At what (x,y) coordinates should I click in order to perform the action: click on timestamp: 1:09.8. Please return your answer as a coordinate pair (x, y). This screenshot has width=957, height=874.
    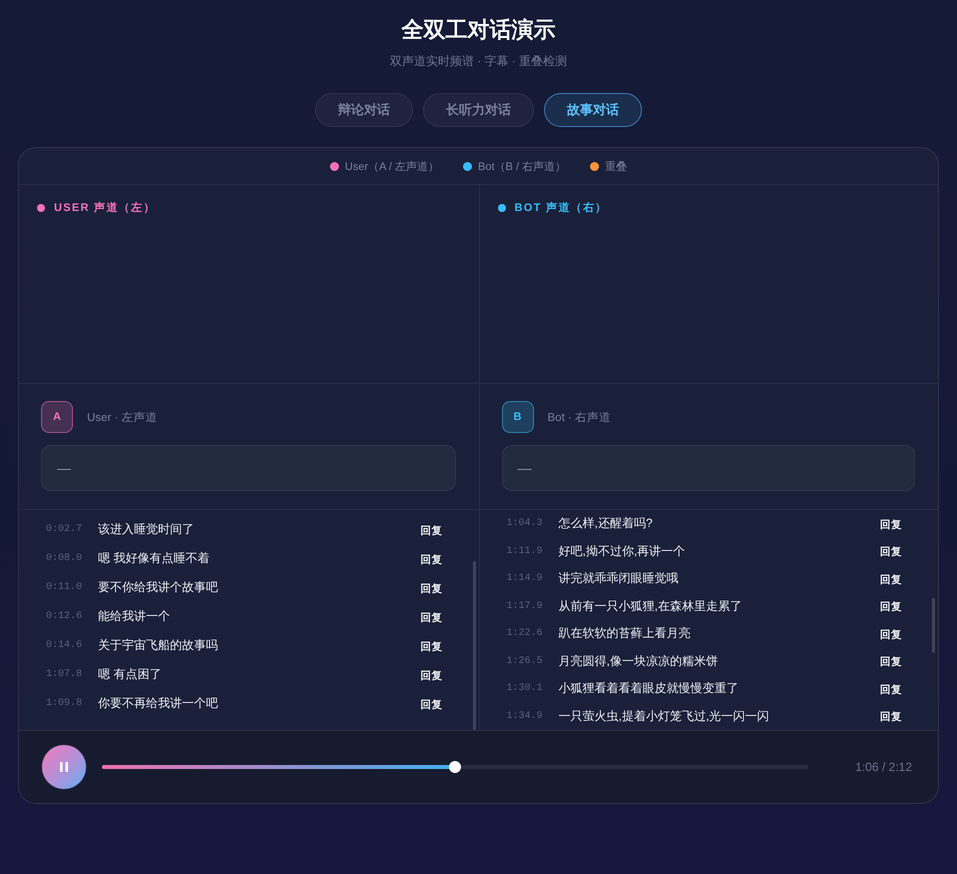
    Looking at the image, I should click on (65, 703).